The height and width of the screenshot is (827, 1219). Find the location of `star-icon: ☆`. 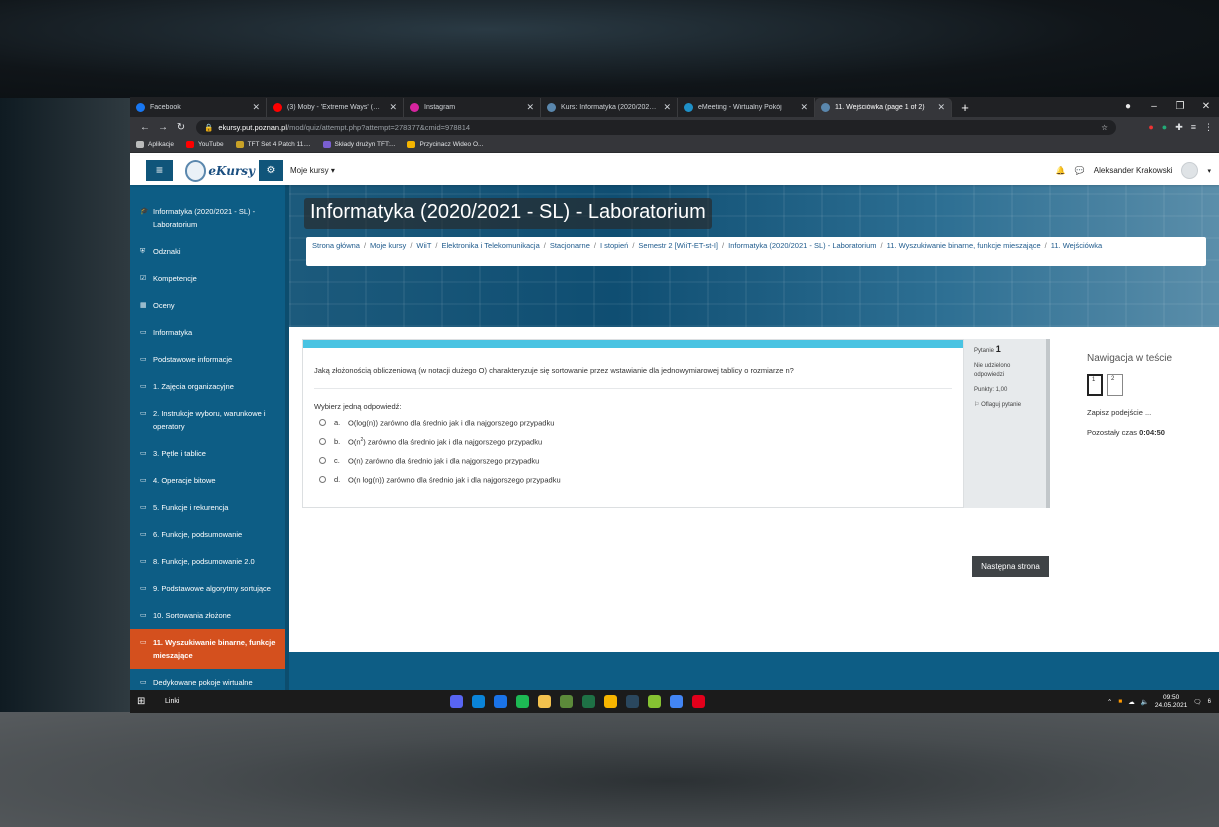

star-icon: ☆ is located at coordinates (1104, 127).